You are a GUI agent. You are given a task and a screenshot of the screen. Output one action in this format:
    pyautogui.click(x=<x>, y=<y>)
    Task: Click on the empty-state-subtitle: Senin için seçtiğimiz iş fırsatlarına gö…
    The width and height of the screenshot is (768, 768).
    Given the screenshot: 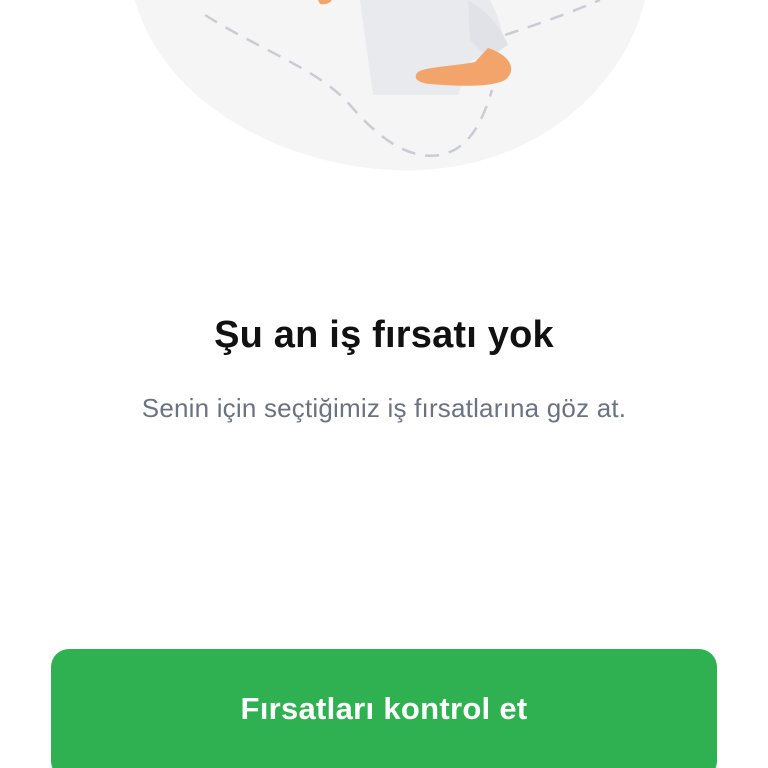 What is the action you would take?
    pyautogui.click(x=384, y=408)
    